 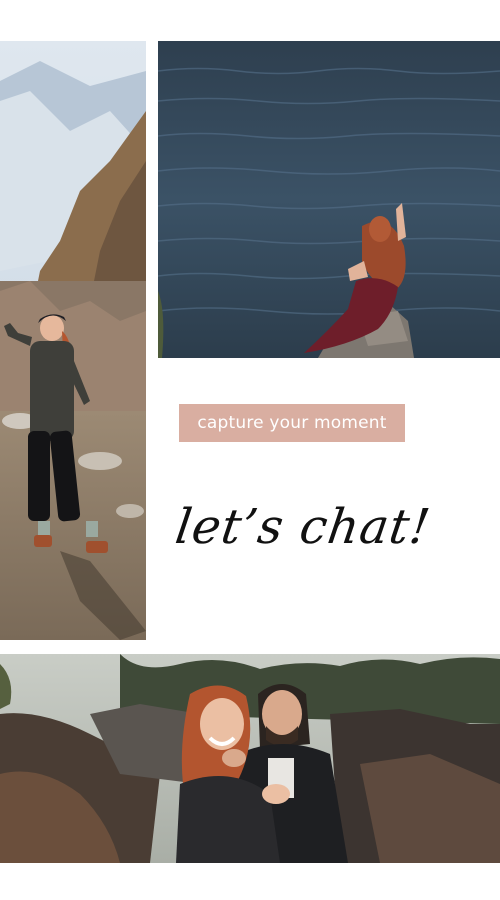 What do you see at coordinates (292, 423) in the screenshot?
I see `tagline-badge: capture your moment` at bounding box center [292, 423].